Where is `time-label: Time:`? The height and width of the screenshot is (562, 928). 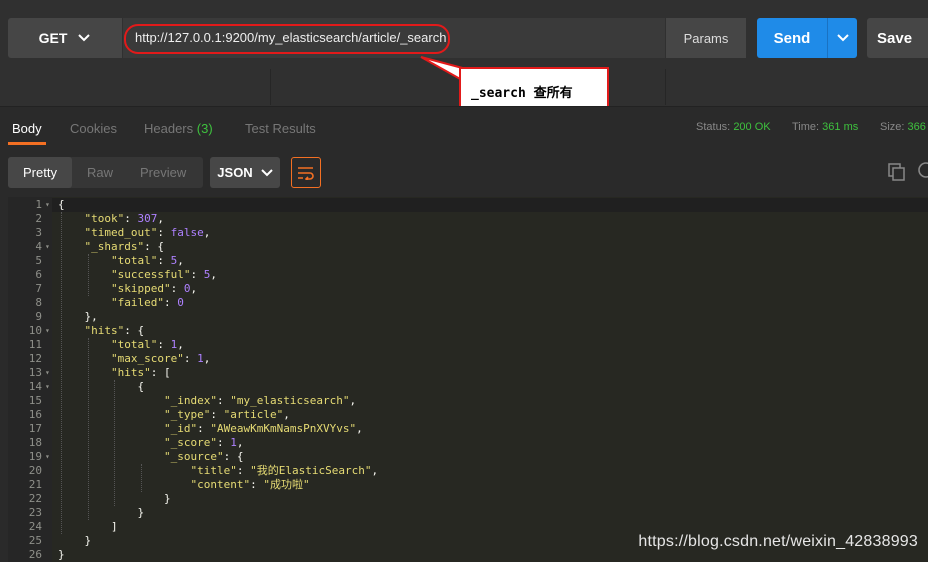 time-label: Time: is located at coordinates (806, 127).